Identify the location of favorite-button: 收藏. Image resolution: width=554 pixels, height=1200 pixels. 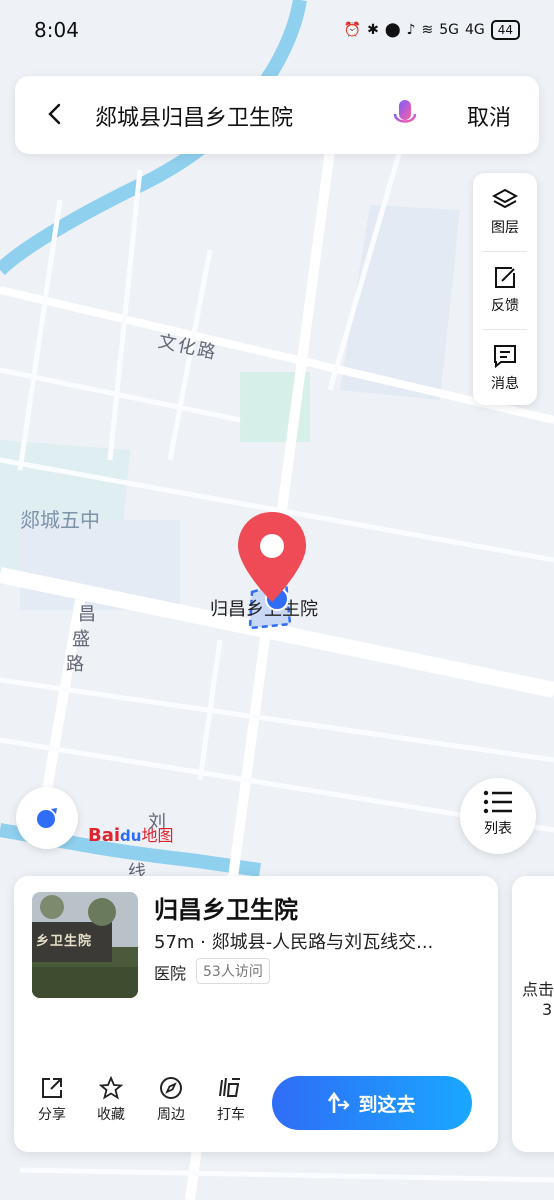
(111, 1100).